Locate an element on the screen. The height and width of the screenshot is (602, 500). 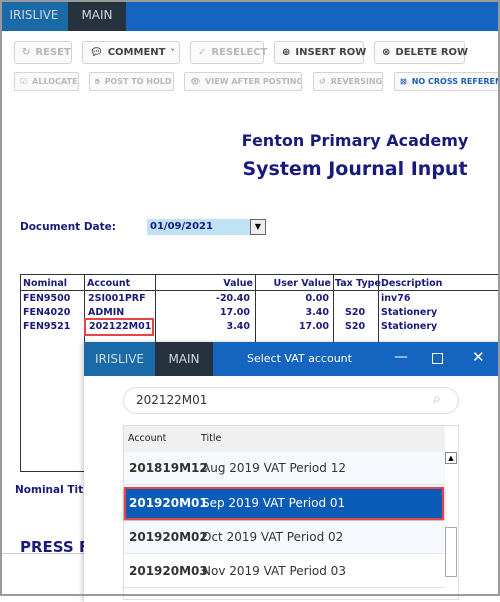
scroll-up-button: ▲ is located at coordinates (451, 458).